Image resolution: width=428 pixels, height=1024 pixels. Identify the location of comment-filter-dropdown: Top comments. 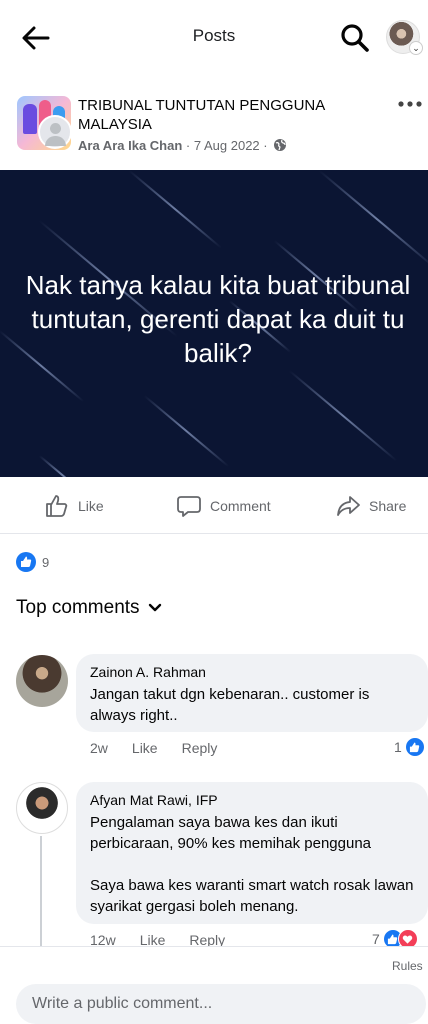
(89, 608).